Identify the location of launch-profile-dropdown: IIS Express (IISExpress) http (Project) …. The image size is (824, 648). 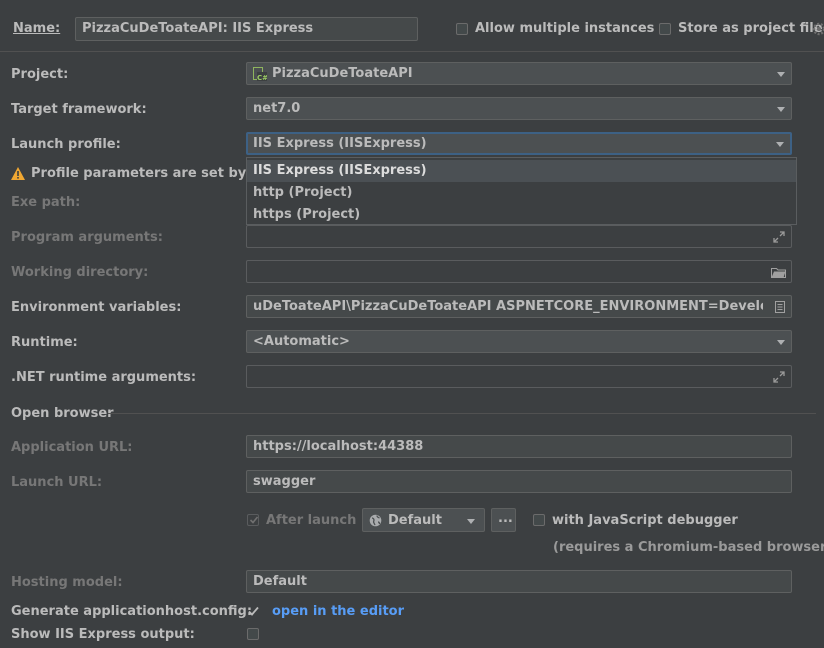
(521, 191).